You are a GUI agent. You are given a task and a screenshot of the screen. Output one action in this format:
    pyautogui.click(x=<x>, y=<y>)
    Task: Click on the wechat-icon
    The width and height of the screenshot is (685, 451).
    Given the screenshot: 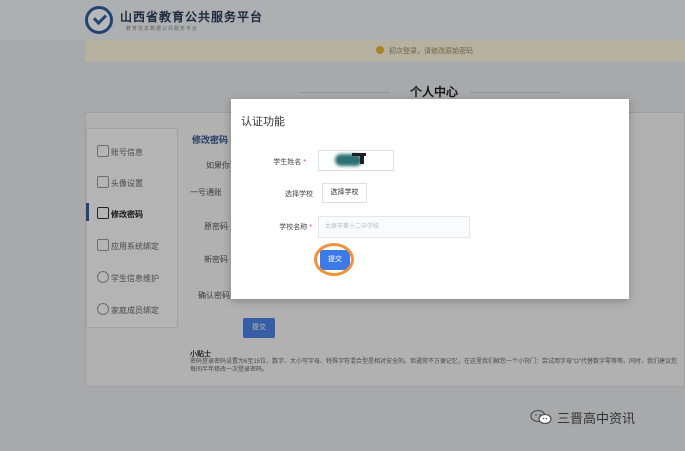 What is the action you would take?
    pyautogui.click(x=541, y=417)
    